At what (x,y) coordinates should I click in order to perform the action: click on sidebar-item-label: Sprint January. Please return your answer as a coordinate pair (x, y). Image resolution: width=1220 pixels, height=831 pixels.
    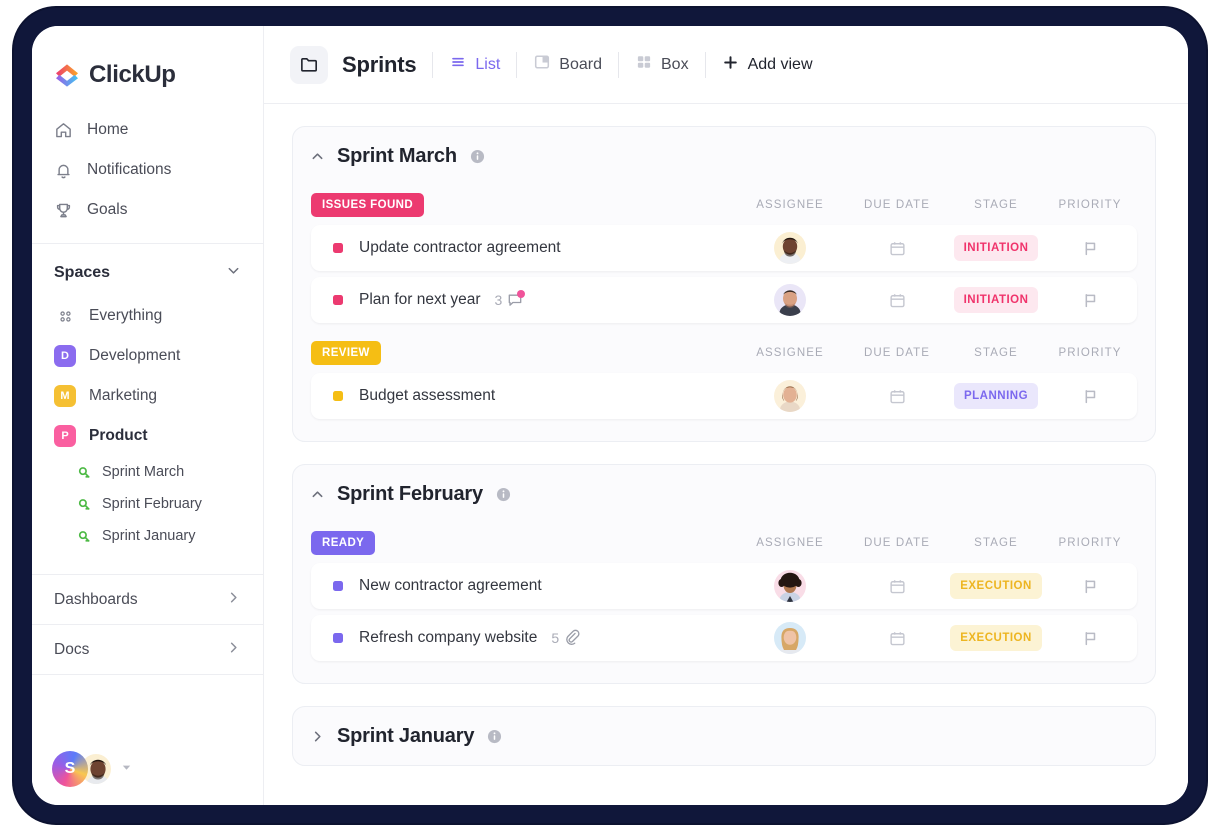
    Looking at the image, I should click on (149, 536).